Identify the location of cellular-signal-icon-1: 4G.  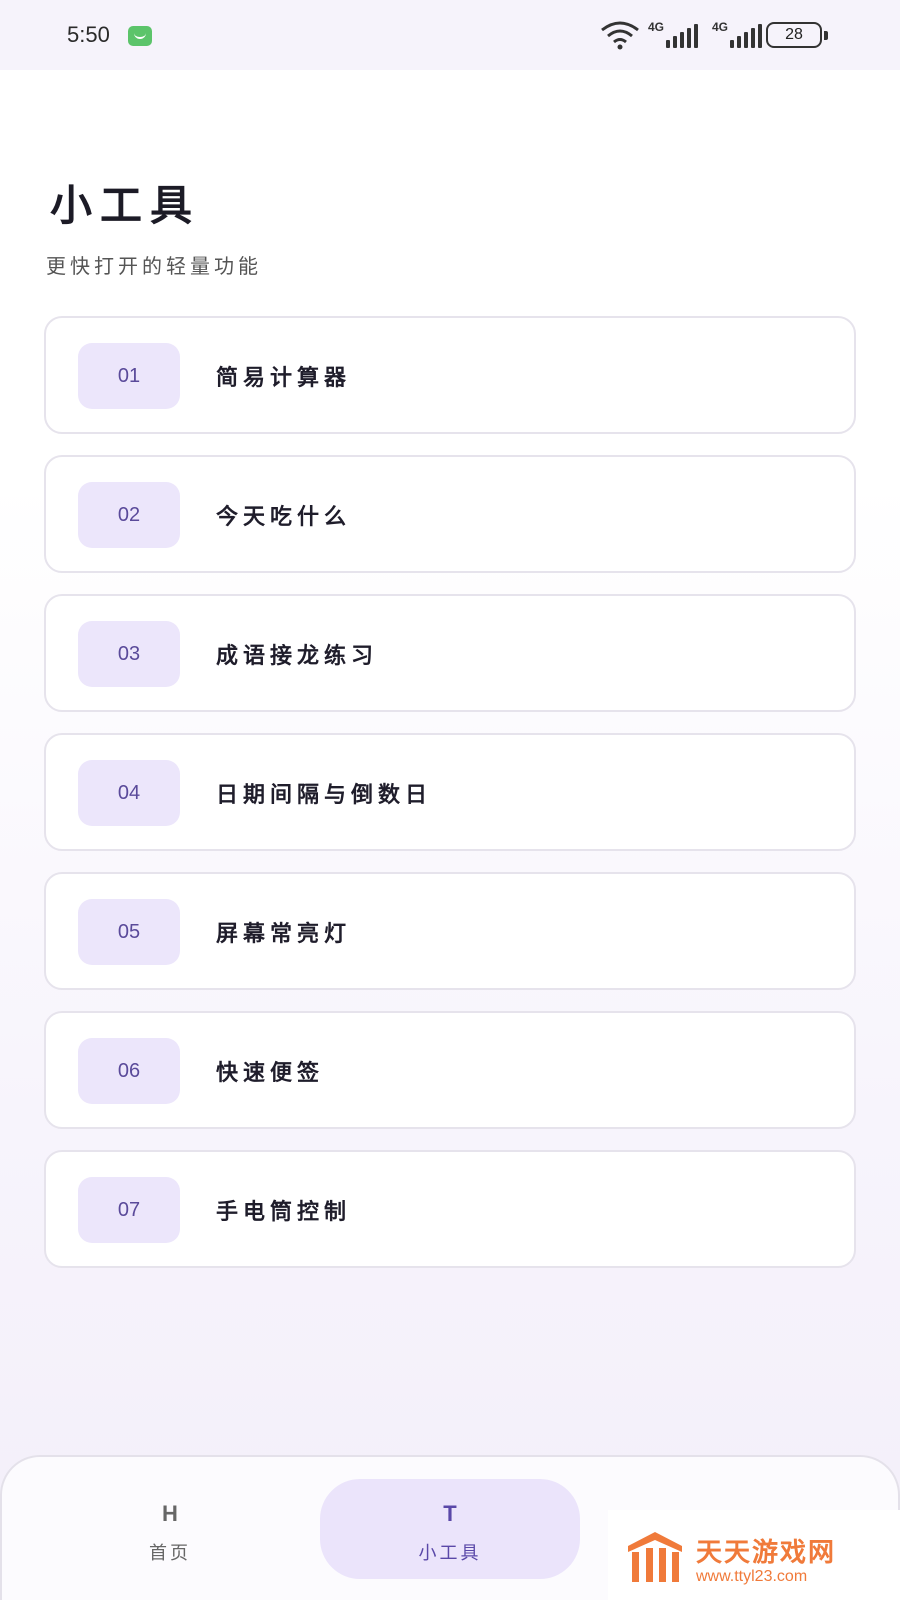
(677, 35).